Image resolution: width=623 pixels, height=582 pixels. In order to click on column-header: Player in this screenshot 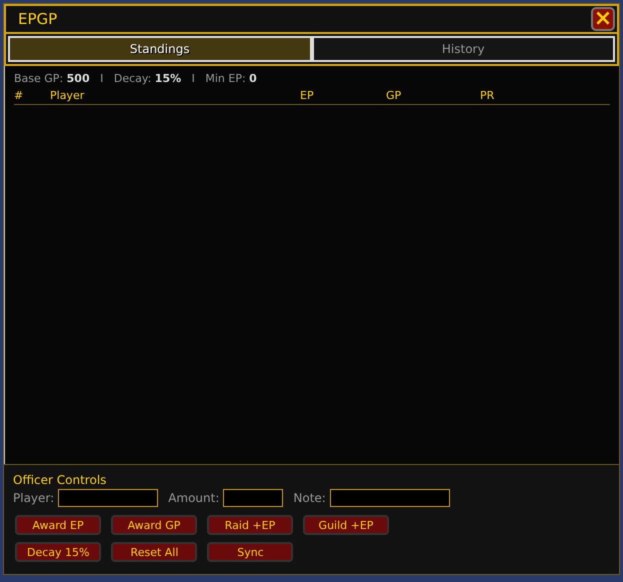, I will do `click(68, 95)`.